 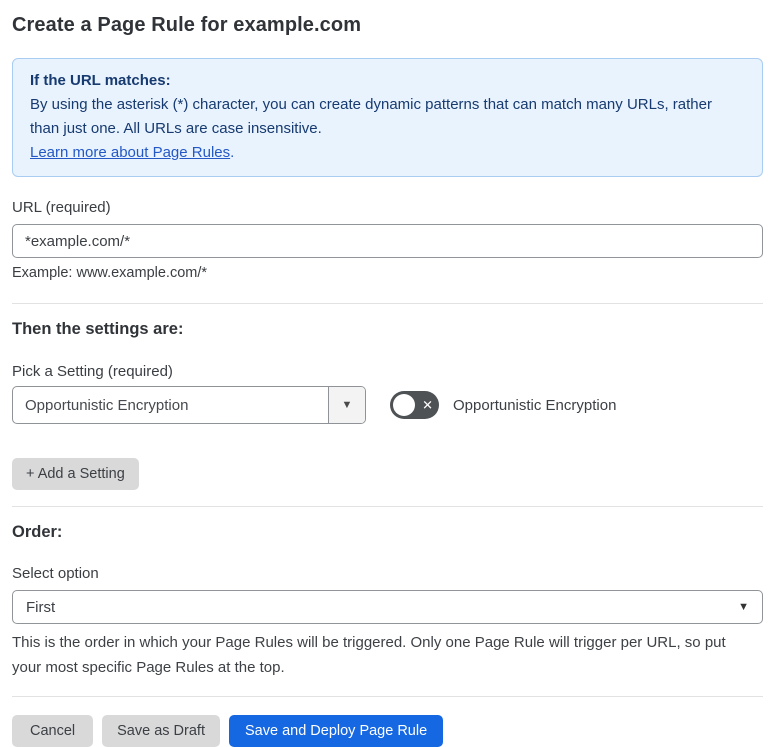 I want to click on order-select-value: First, so click(x=41, y=607).